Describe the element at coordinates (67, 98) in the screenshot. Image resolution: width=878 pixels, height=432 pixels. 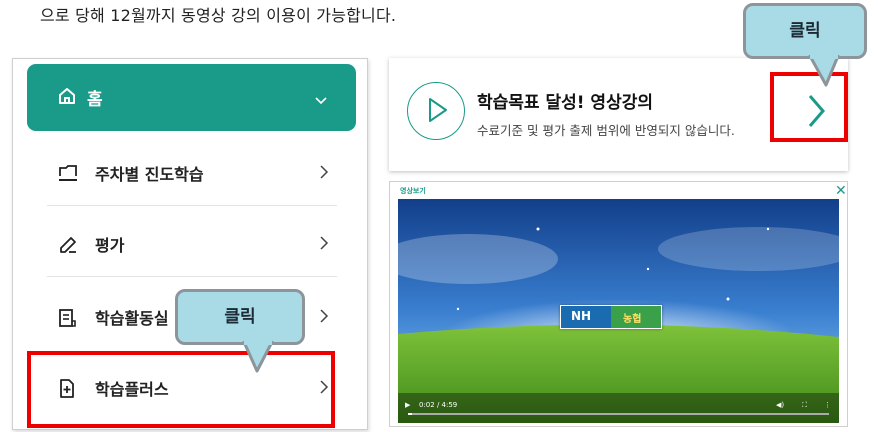
I see `home-icon` at that location.